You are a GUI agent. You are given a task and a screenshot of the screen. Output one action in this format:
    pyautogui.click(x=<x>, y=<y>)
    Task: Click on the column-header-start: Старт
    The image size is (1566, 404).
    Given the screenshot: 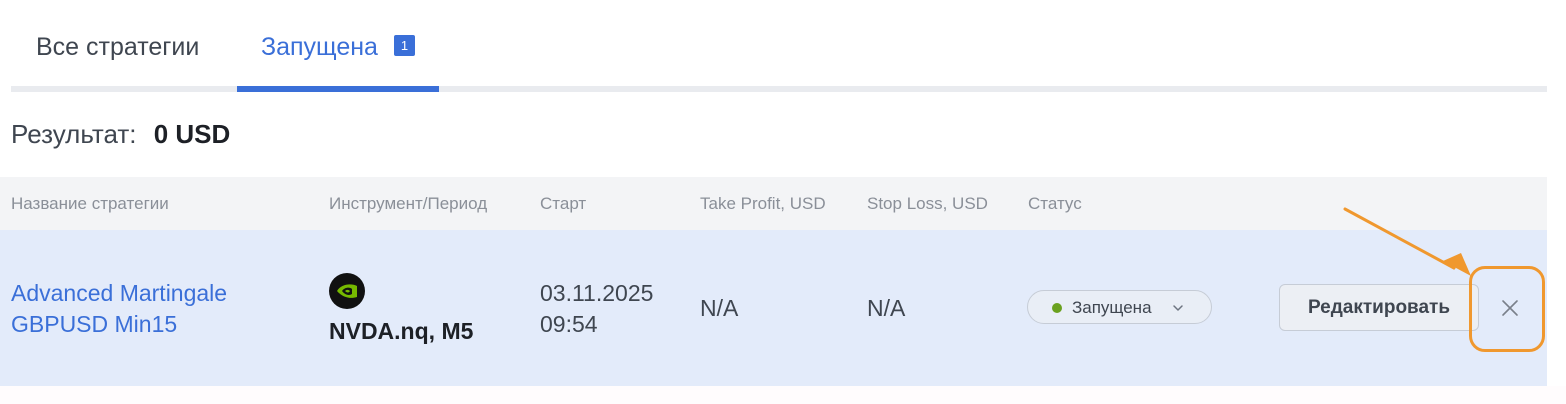 What is the action you would take?
    pyautogui.click(x=563, y=203)
    